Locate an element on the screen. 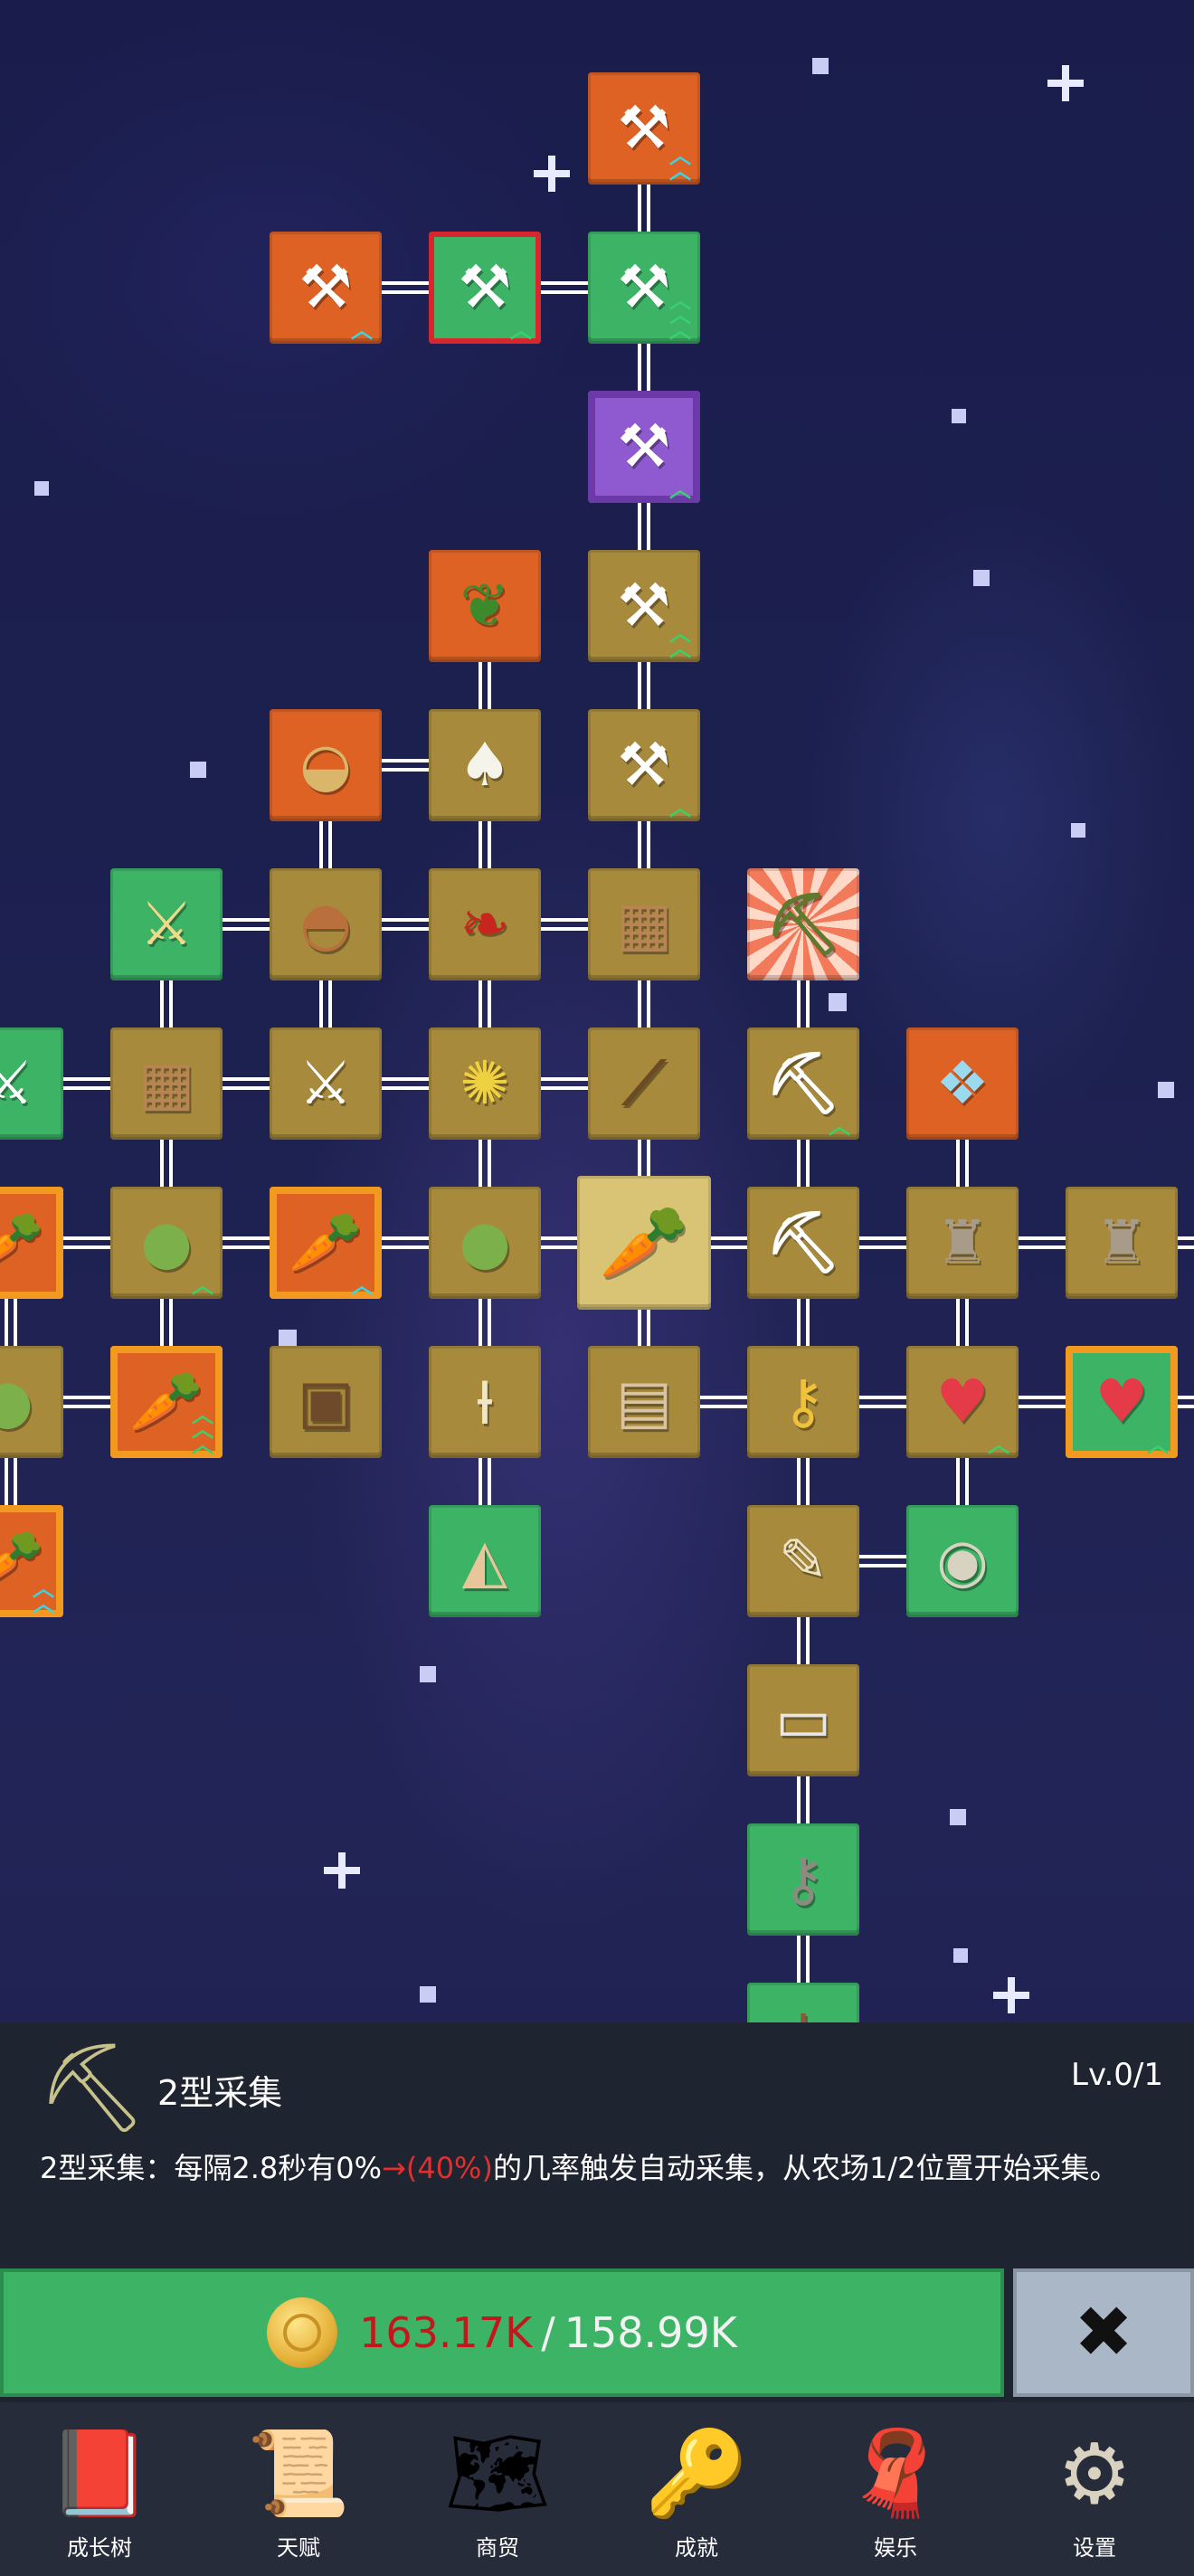 Image resolution: width=1194 pixels, height=2576 pixels. heart-icon: ♥ is located at coordinates (962, 1402).